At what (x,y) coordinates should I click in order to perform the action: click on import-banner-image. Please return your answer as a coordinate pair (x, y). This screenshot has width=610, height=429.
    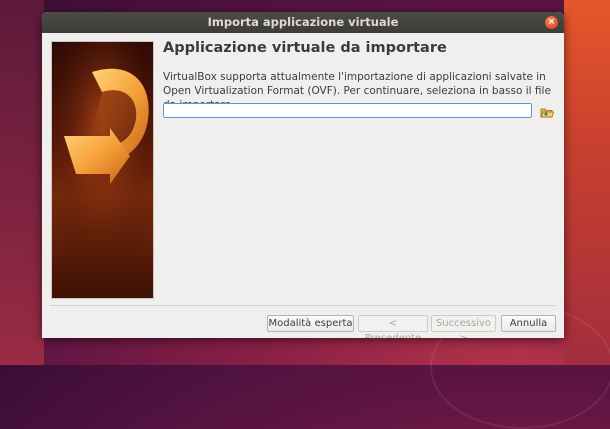
    Looking at the image, I should click on (102, 170).